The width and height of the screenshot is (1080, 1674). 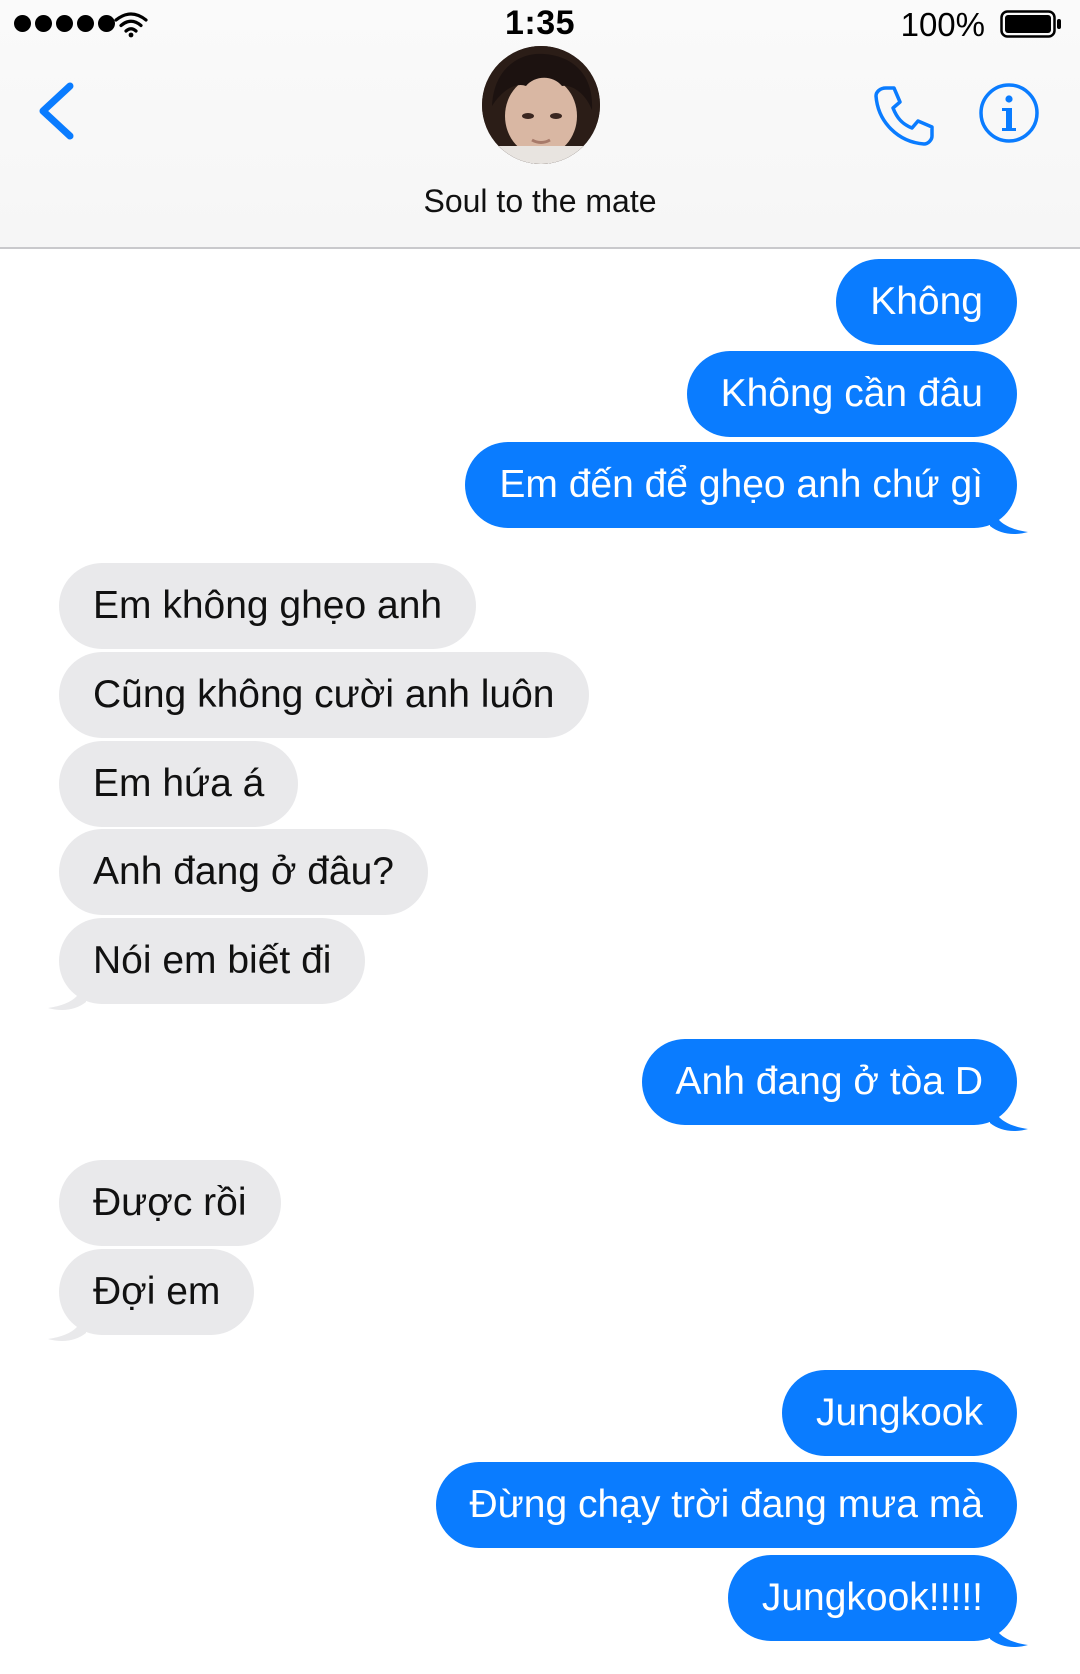 I want to click on phone-icon, so click(x=904, y=116).